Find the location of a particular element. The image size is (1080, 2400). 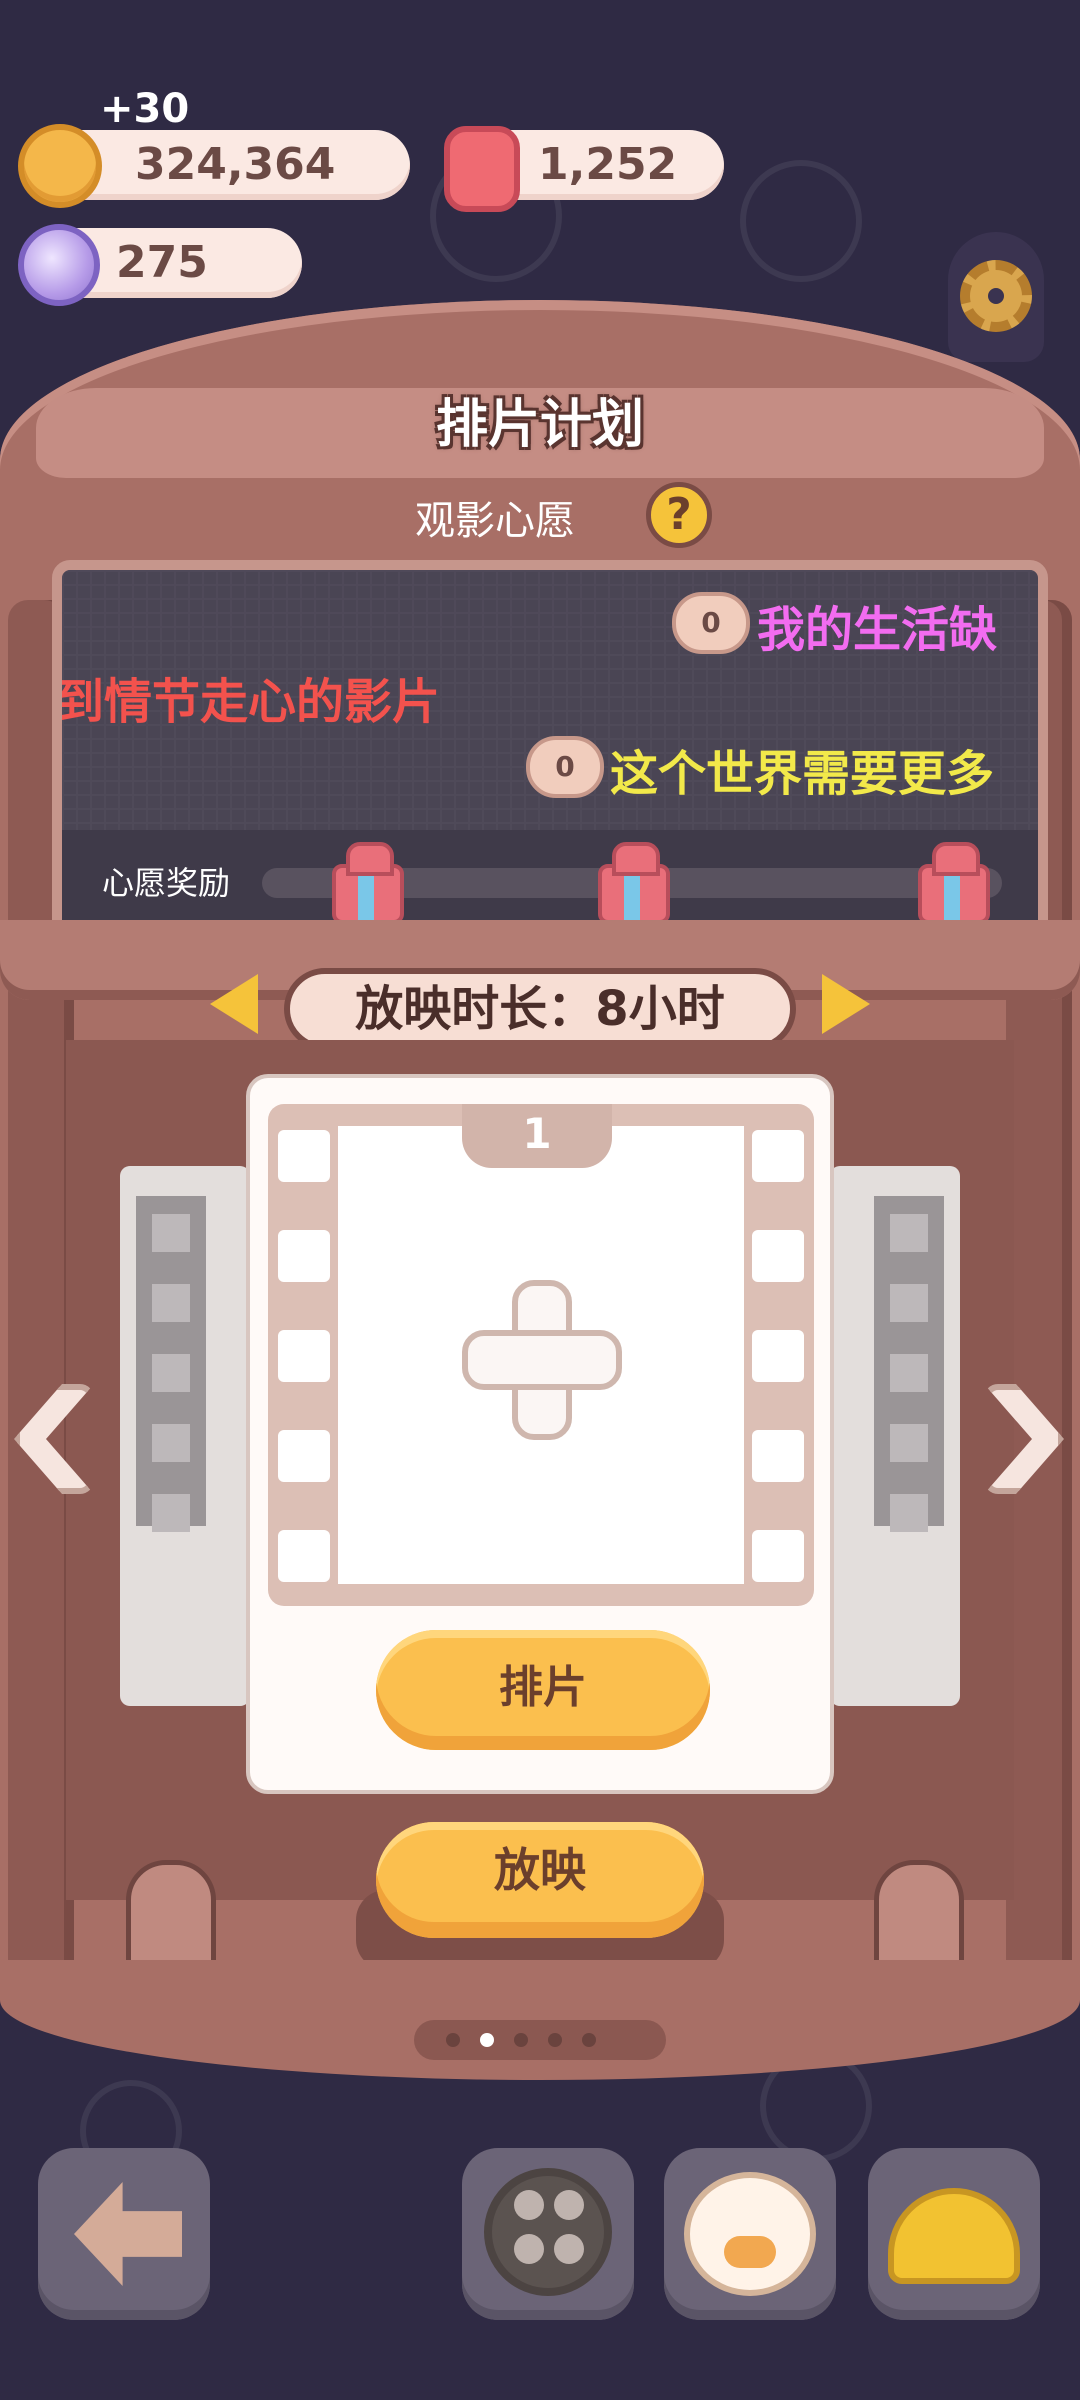

reward-label: 心愿奖励 is located at coordinates (166, 883).